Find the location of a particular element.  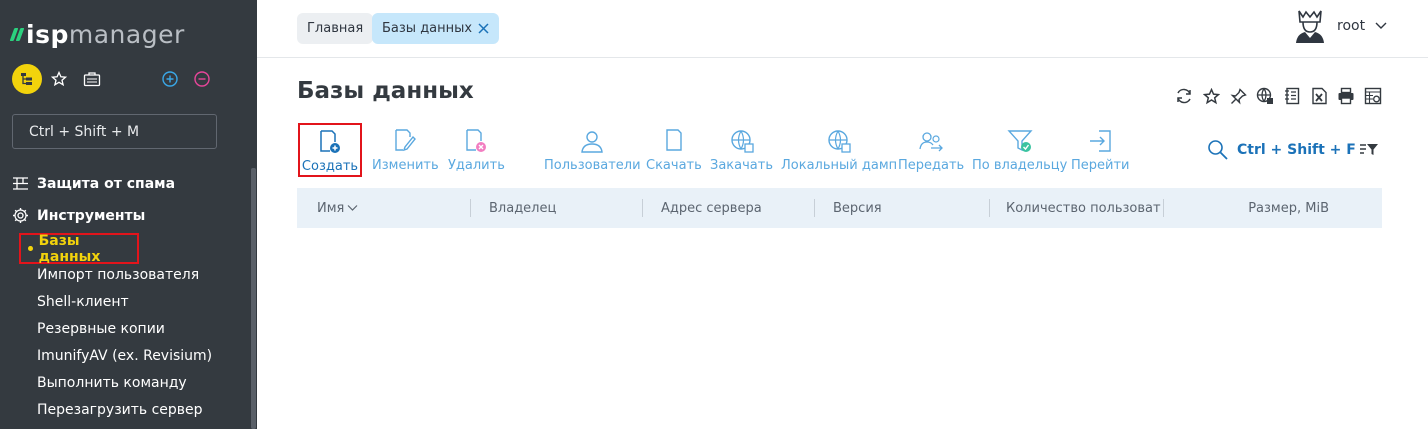

sidebar-item-label: ImunifyAV (ex. Revisium) is located at coordinates (125, 356).